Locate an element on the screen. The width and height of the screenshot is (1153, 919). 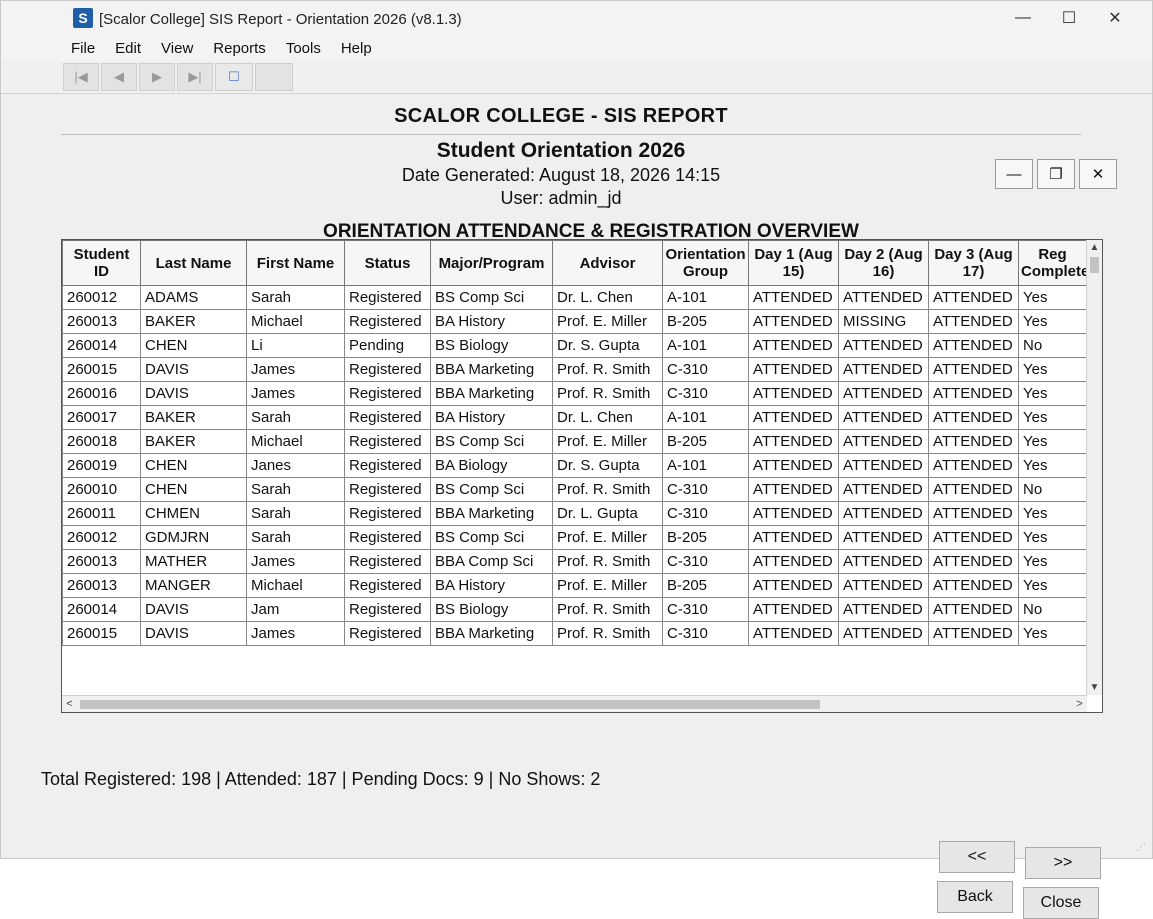
column-header: Major/Program is located at coordinates (491, 263).